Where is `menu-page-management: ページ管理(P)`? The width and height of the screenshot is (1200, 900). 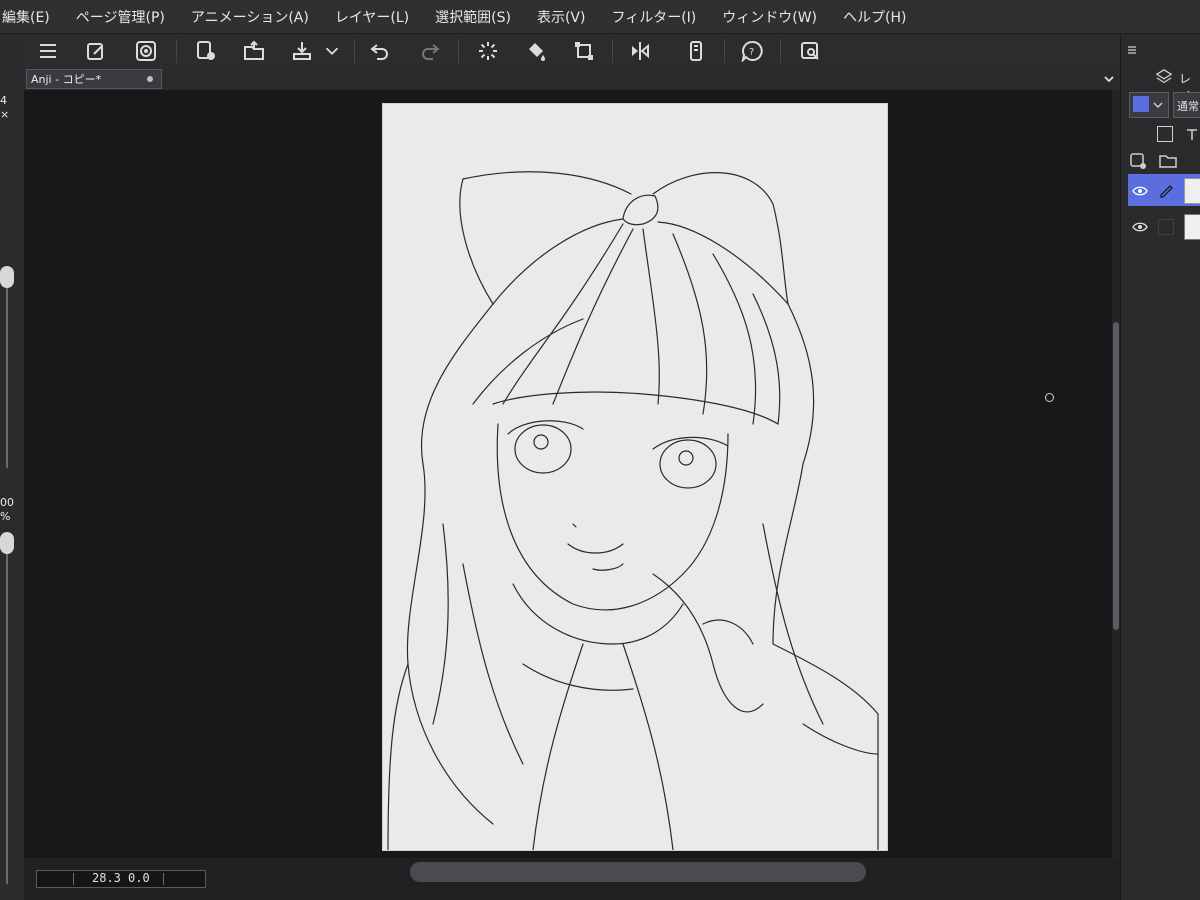 menu-page-management: ページ管理(P) is located at coordinates (120, 17).